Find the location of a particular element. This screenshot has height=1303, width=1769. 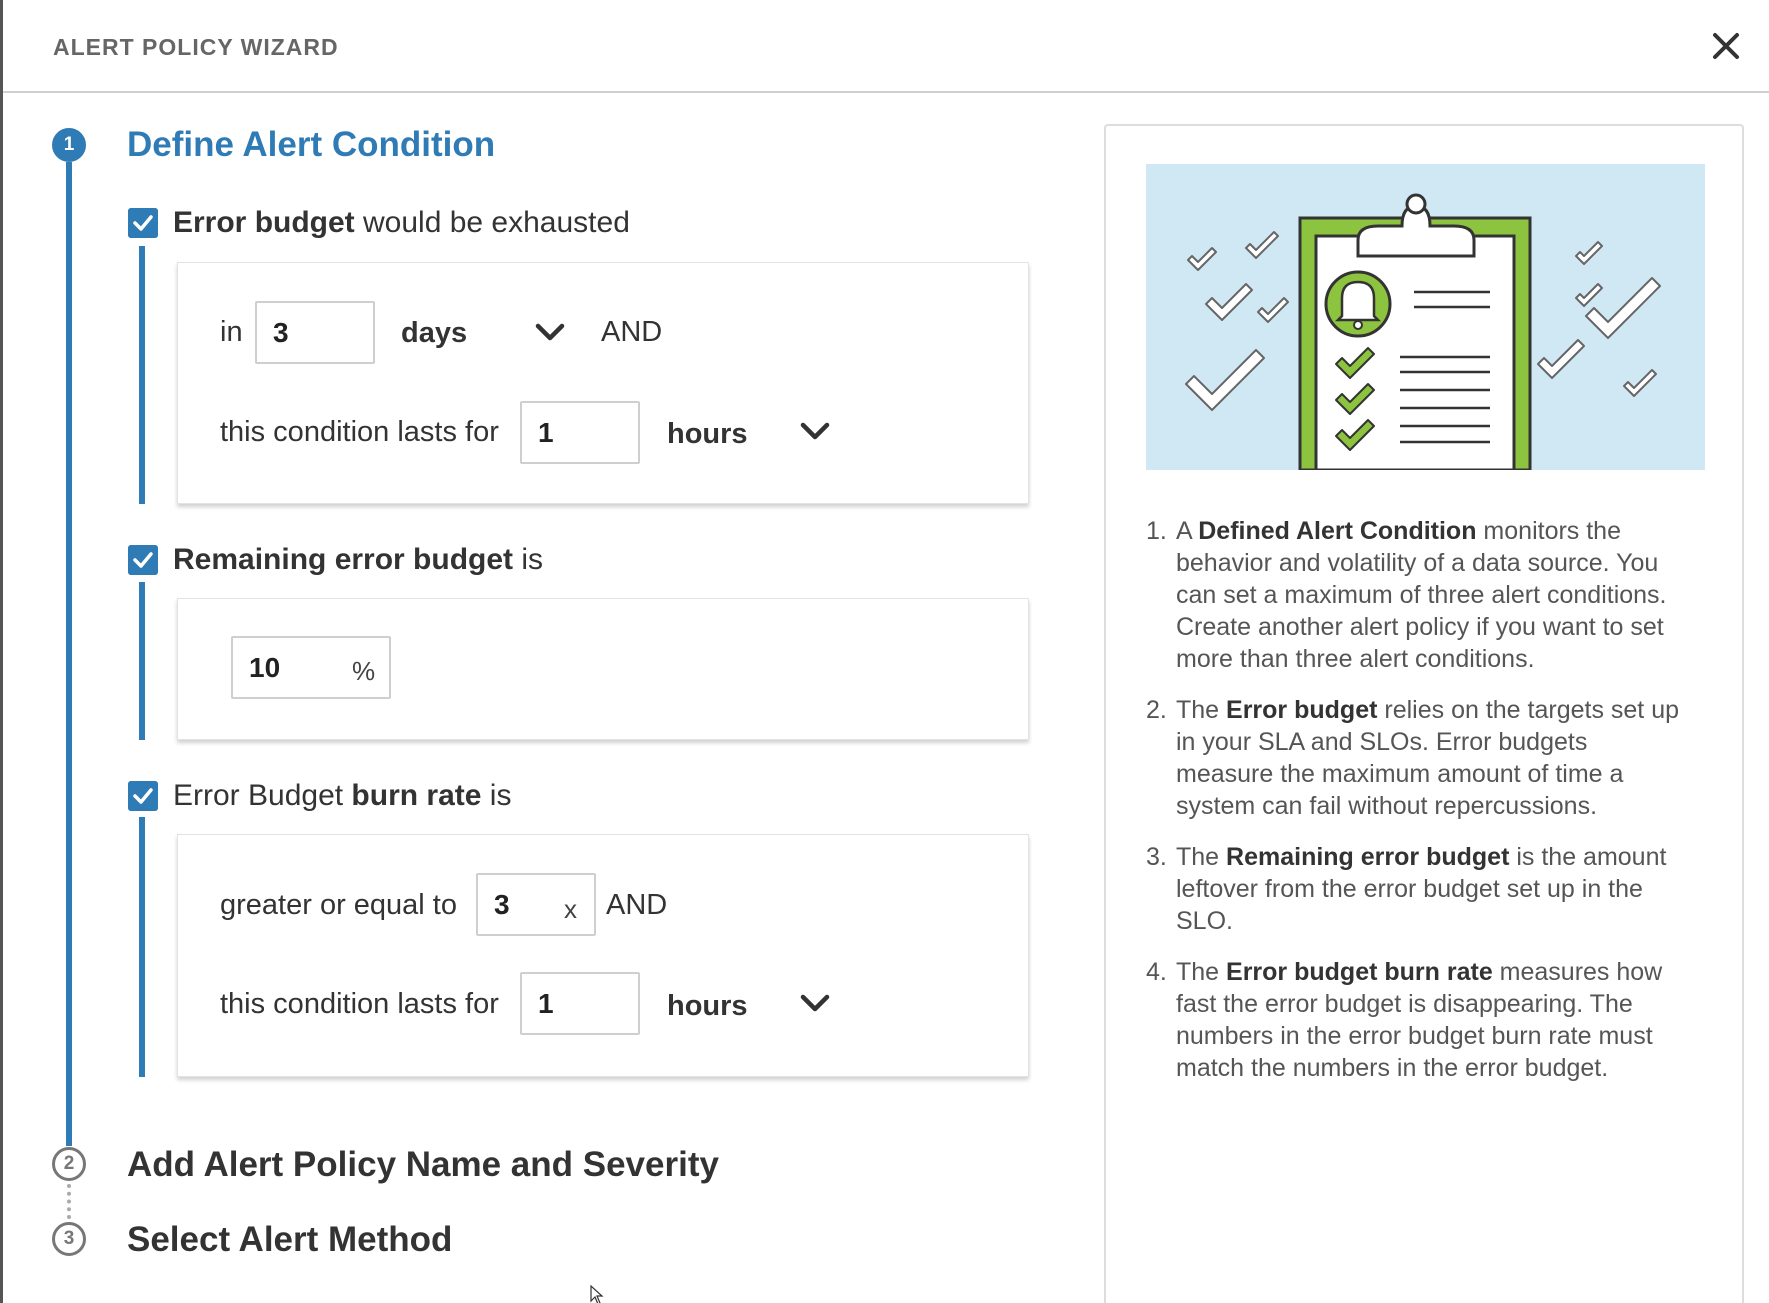

days-unit-select: days is located at coordinates (434, 333).